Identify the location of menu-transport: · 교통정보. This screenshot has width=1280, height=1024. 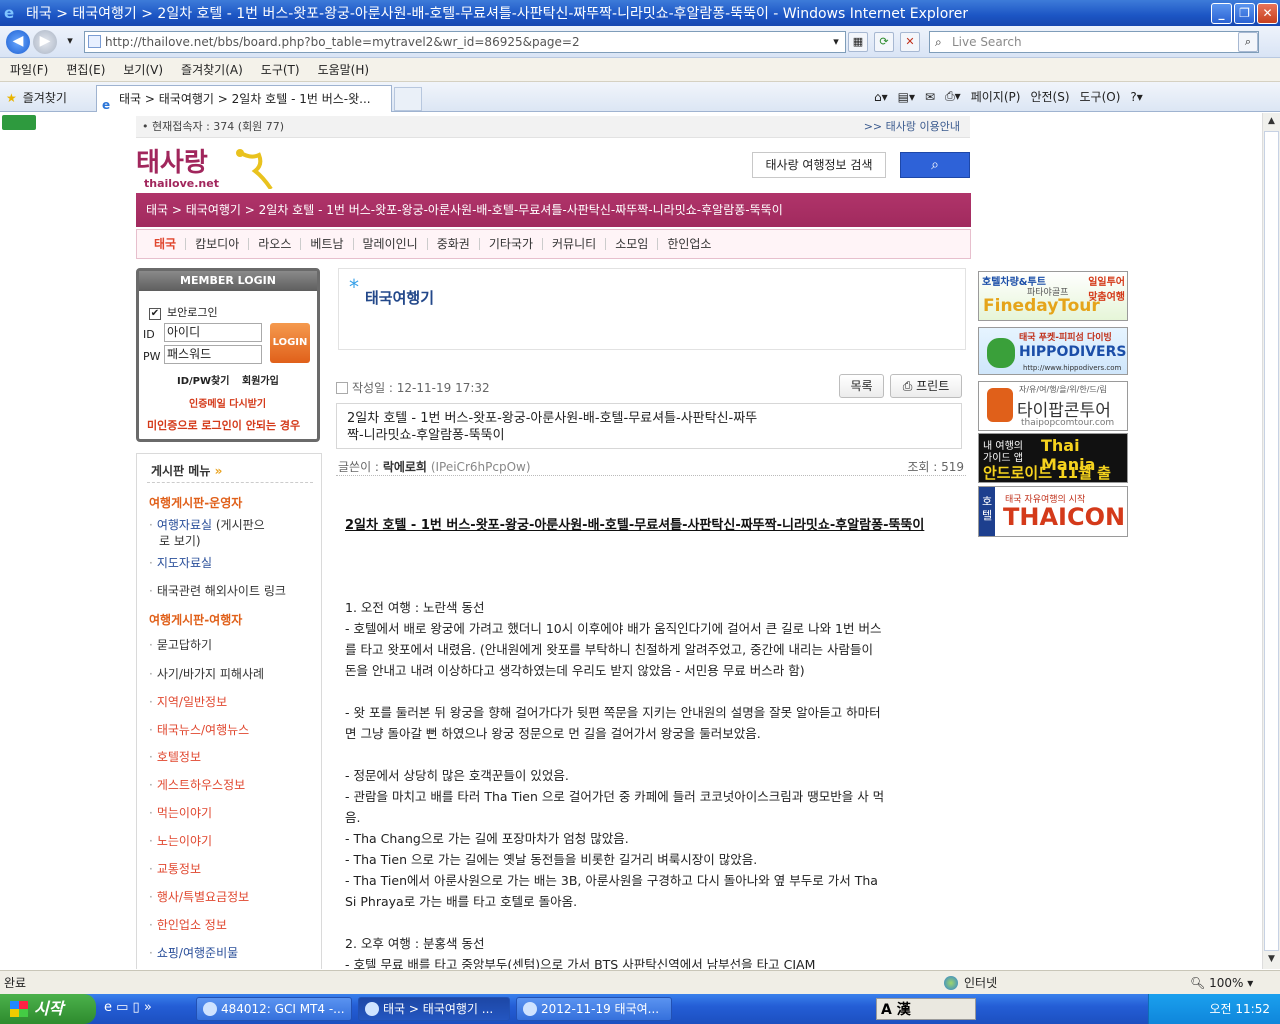
(175, 868).